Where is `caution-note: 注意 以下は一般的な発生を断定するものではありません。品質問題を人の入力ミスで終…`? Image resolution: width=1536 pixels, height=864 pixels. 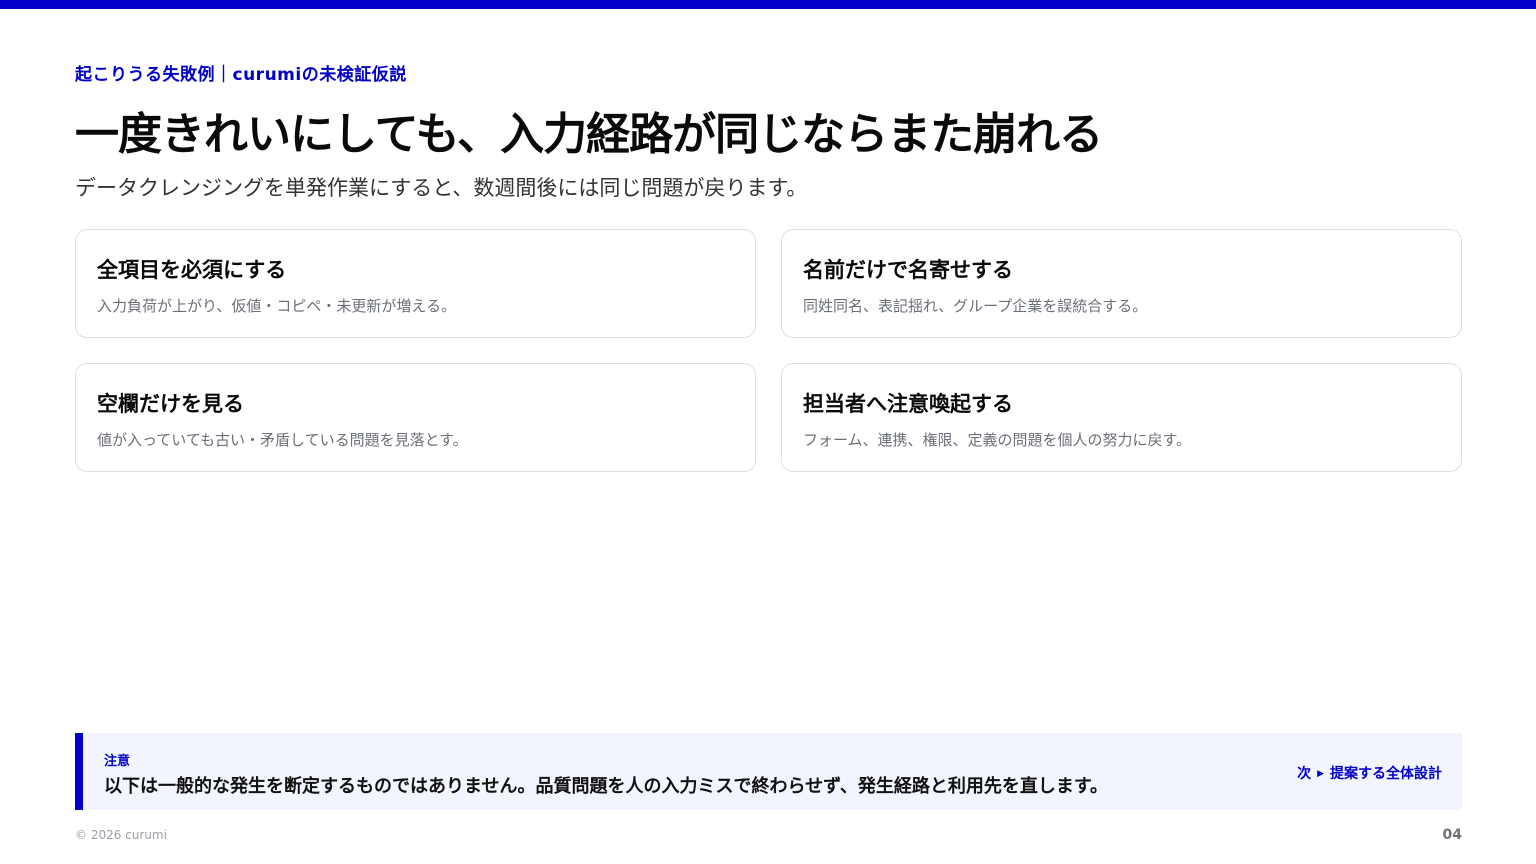 caution-note: 注意 以下は一般的な発生を断定するものではありません。品質問題を人の入力ミスで終… is located at coordinates (768, 771).